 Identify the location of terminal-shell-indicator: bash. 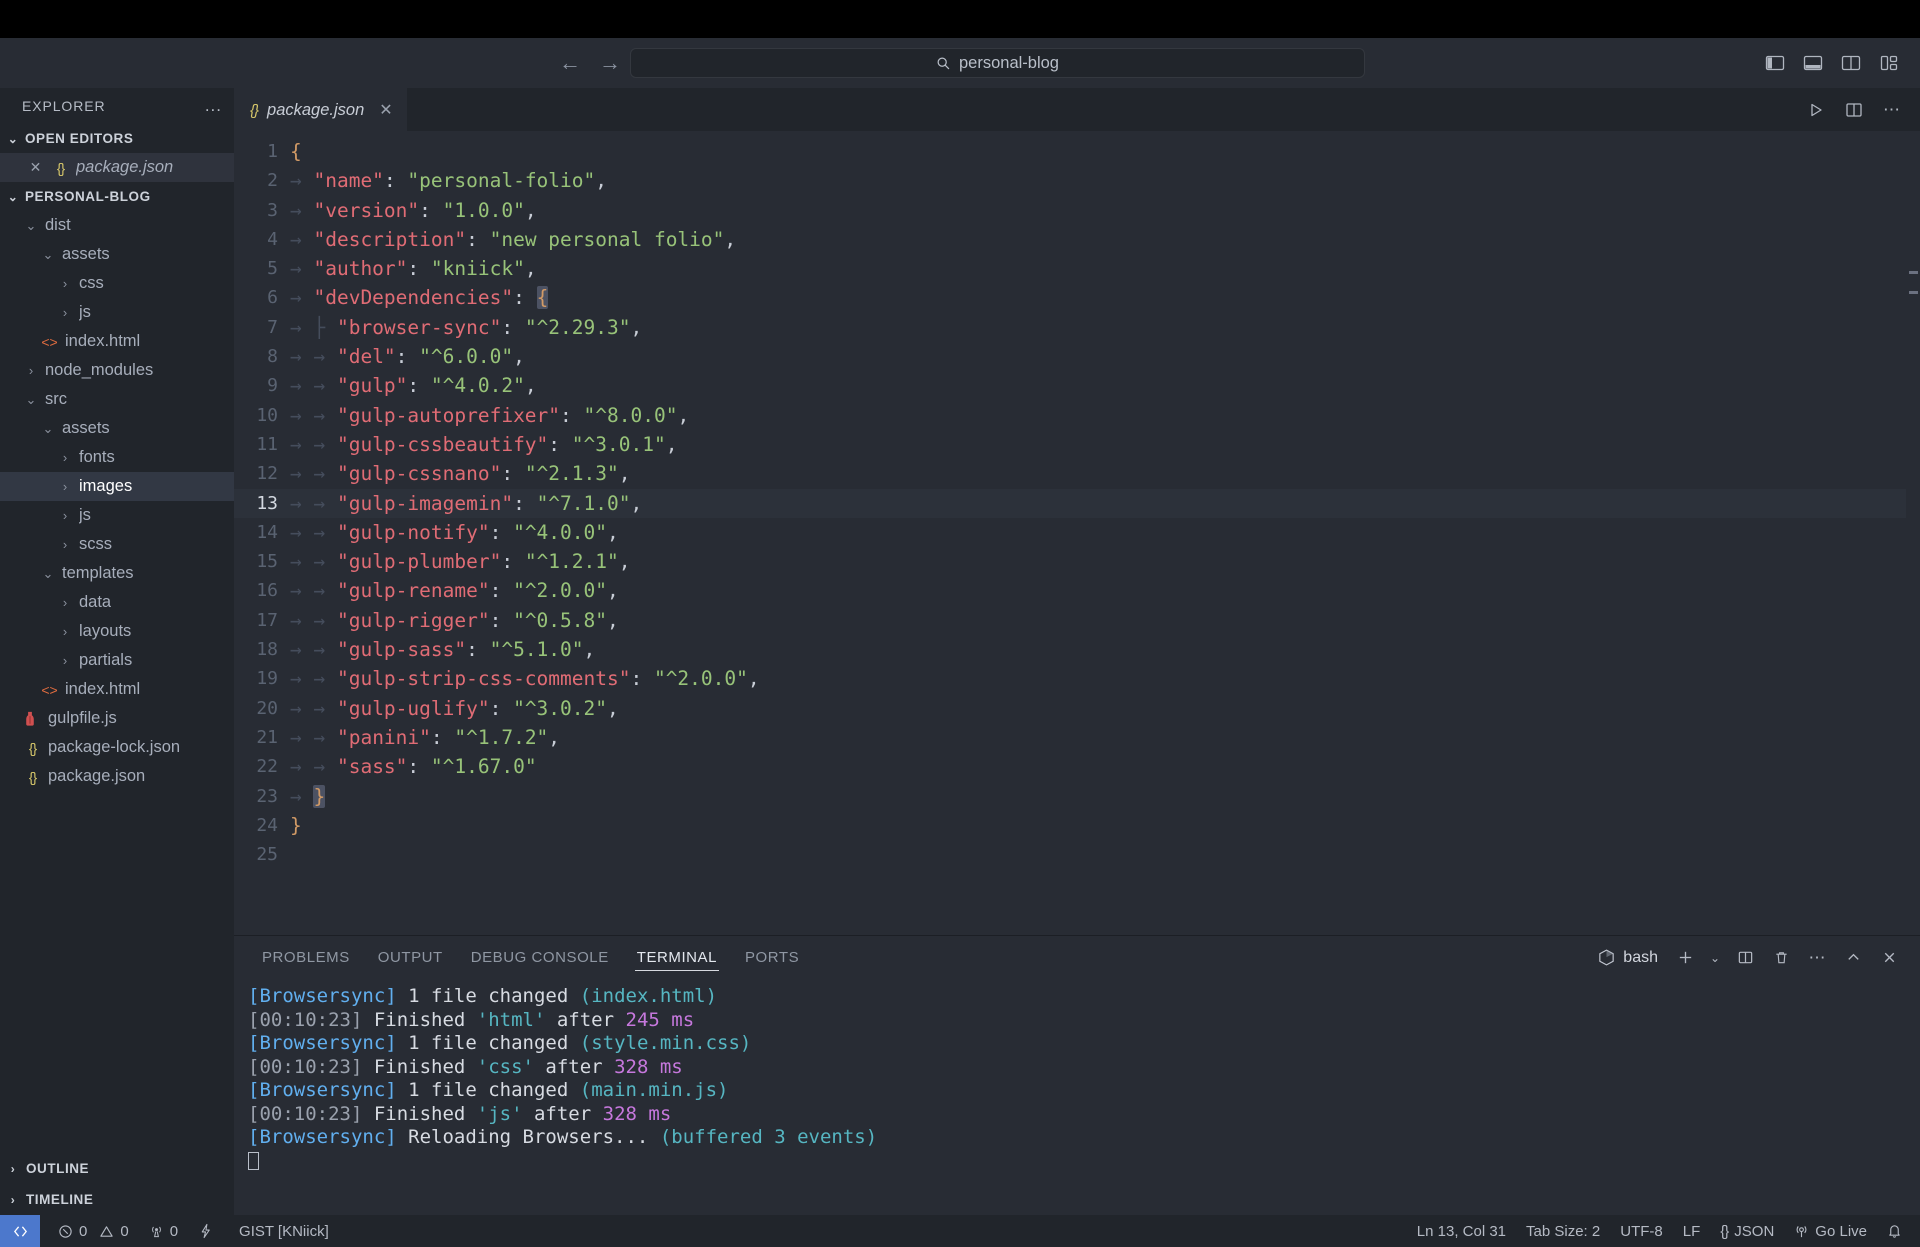
(1627, 957).